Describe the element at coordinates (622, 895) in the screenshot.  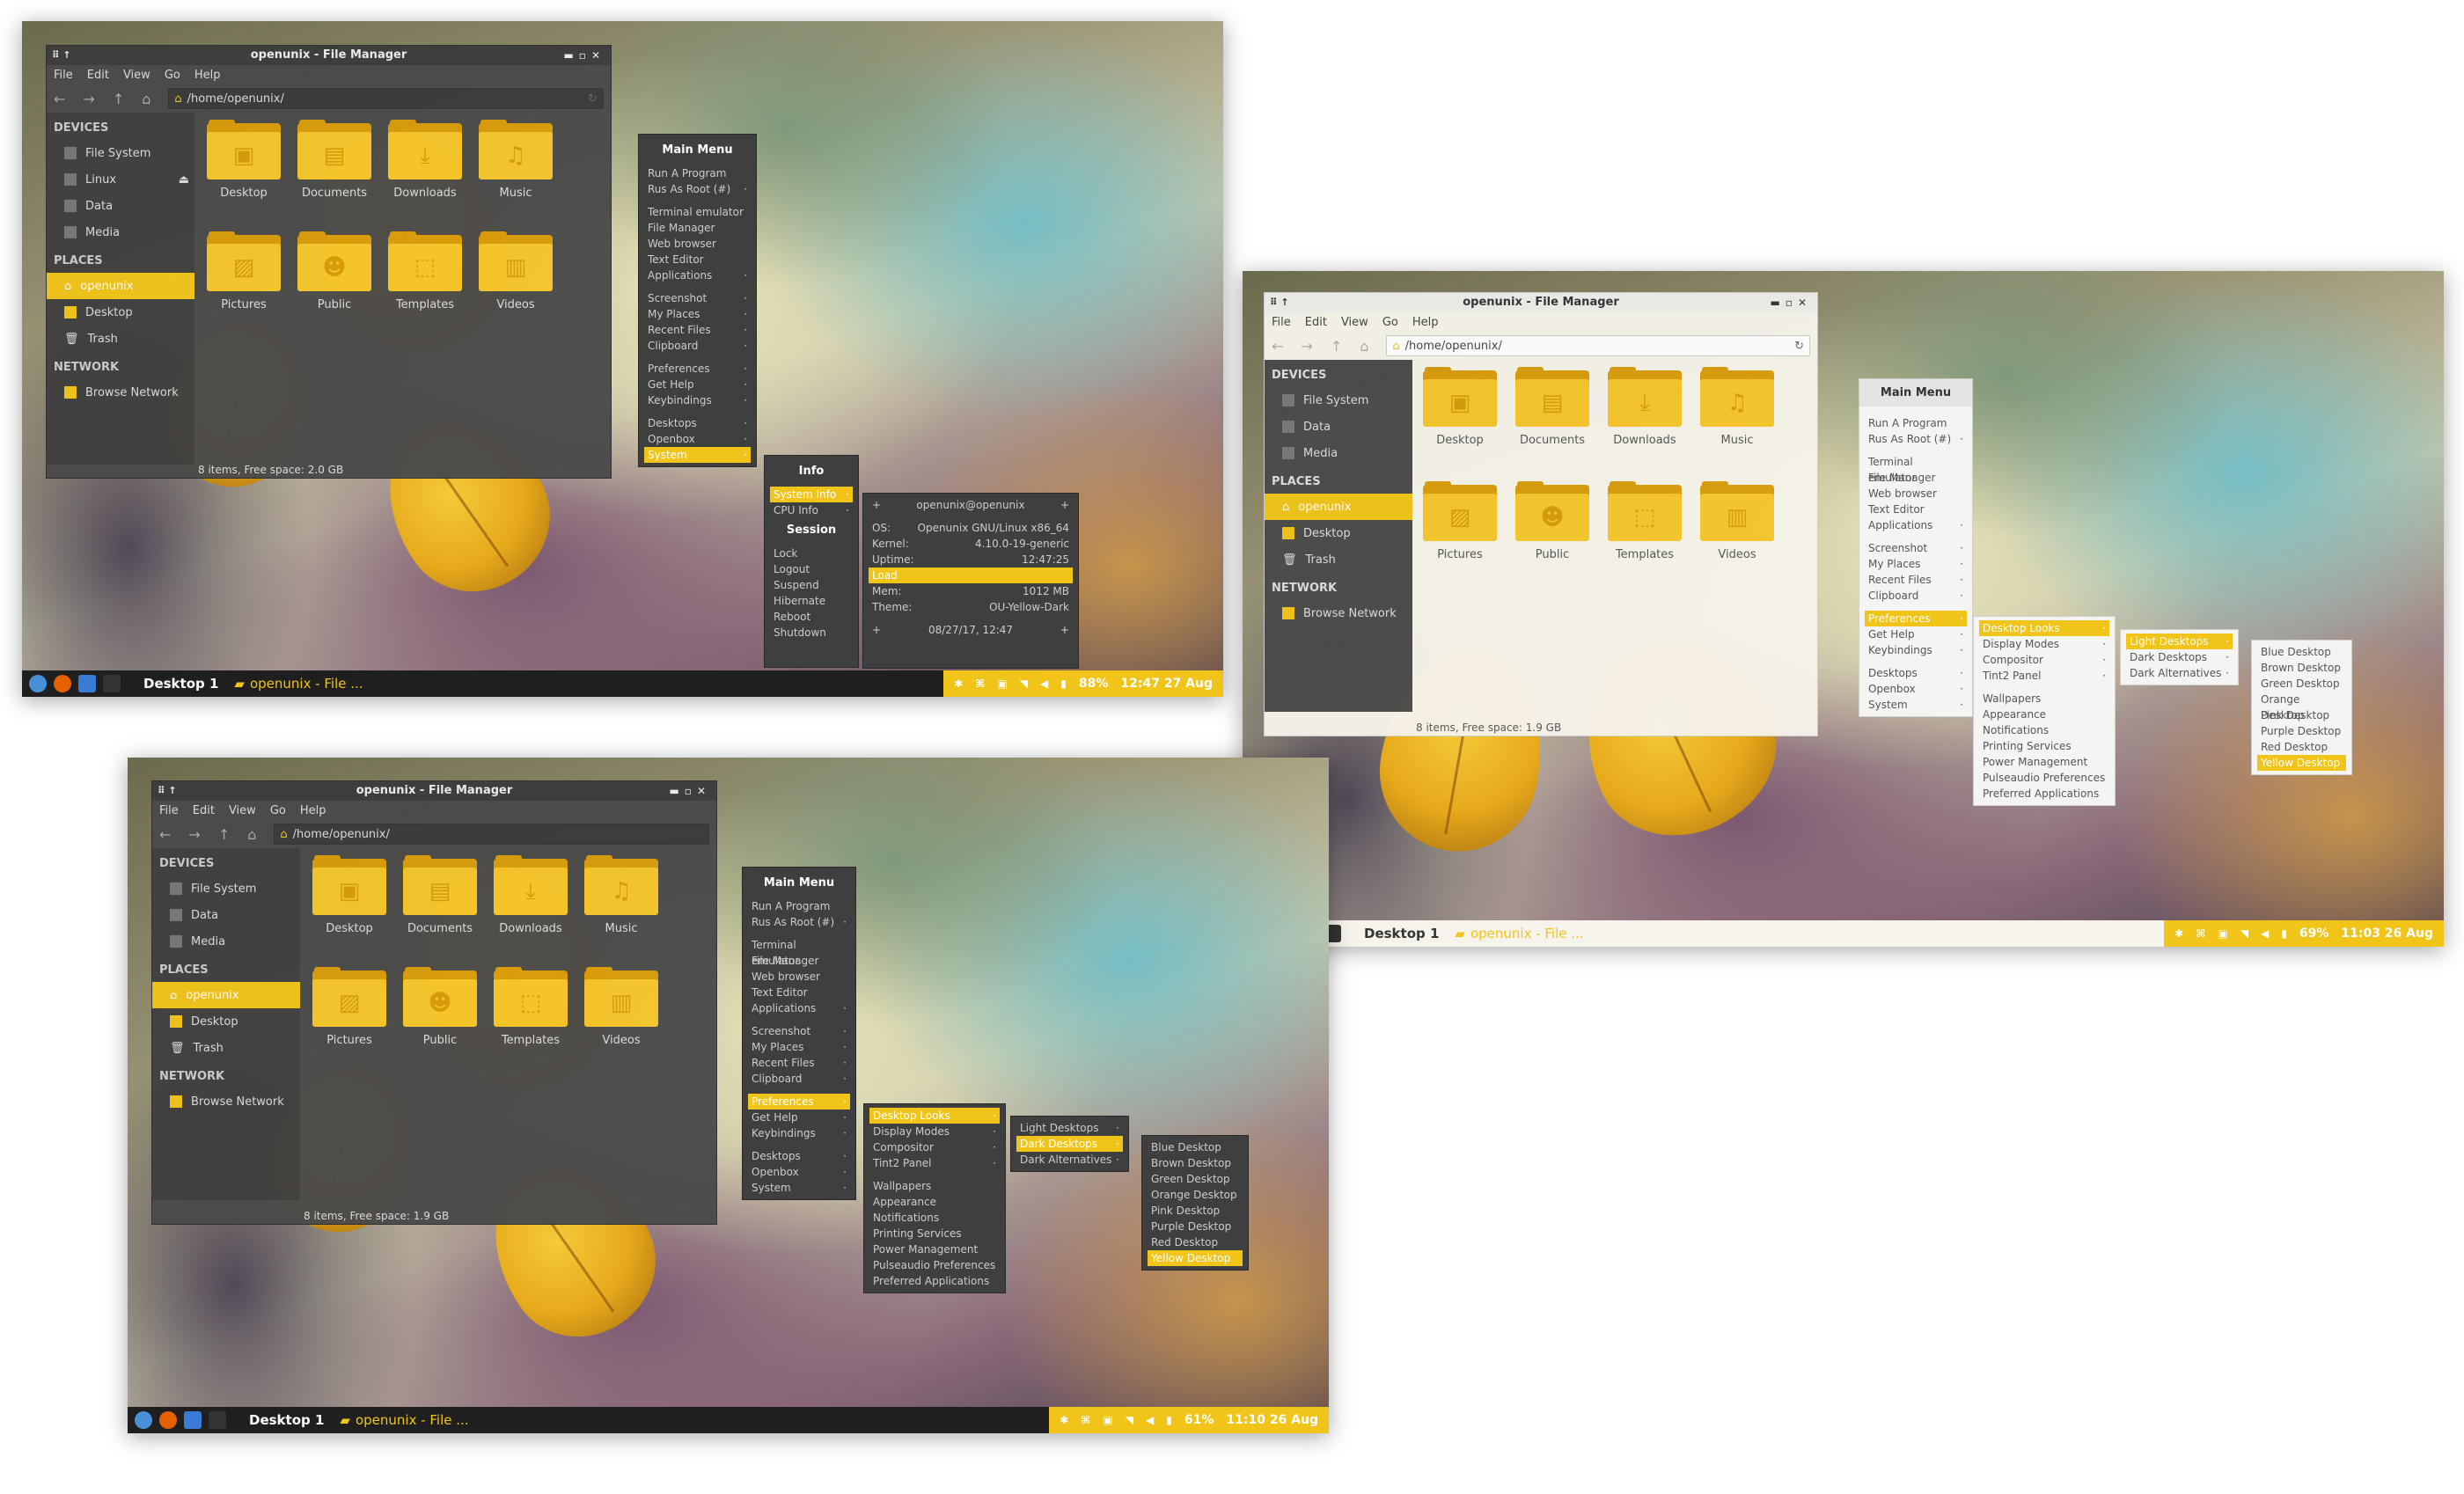
I see `folder-music: ♫ Music` at that location.